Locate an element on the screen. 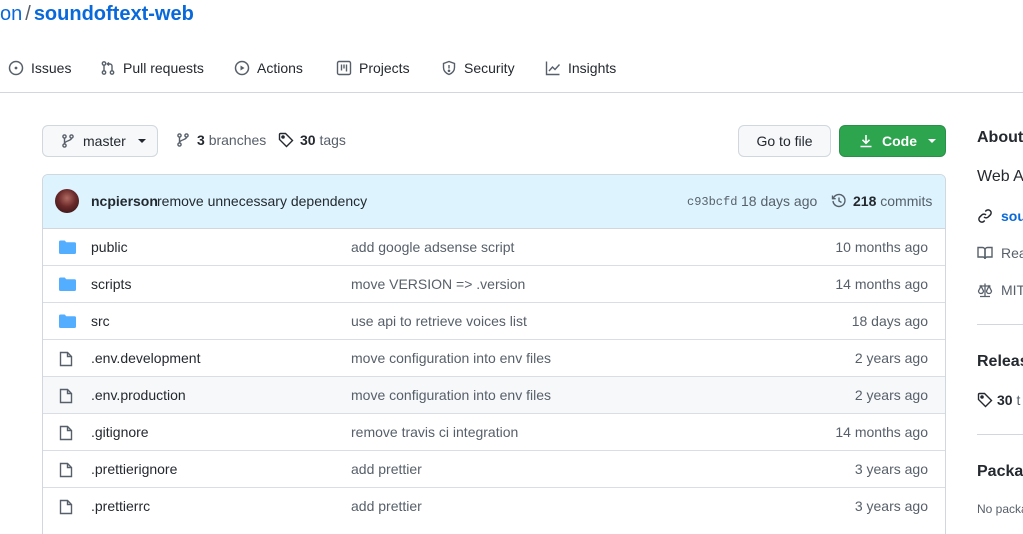 This screenshot has height=534, width=1023. link-icon is located at coordinates (985, 216).